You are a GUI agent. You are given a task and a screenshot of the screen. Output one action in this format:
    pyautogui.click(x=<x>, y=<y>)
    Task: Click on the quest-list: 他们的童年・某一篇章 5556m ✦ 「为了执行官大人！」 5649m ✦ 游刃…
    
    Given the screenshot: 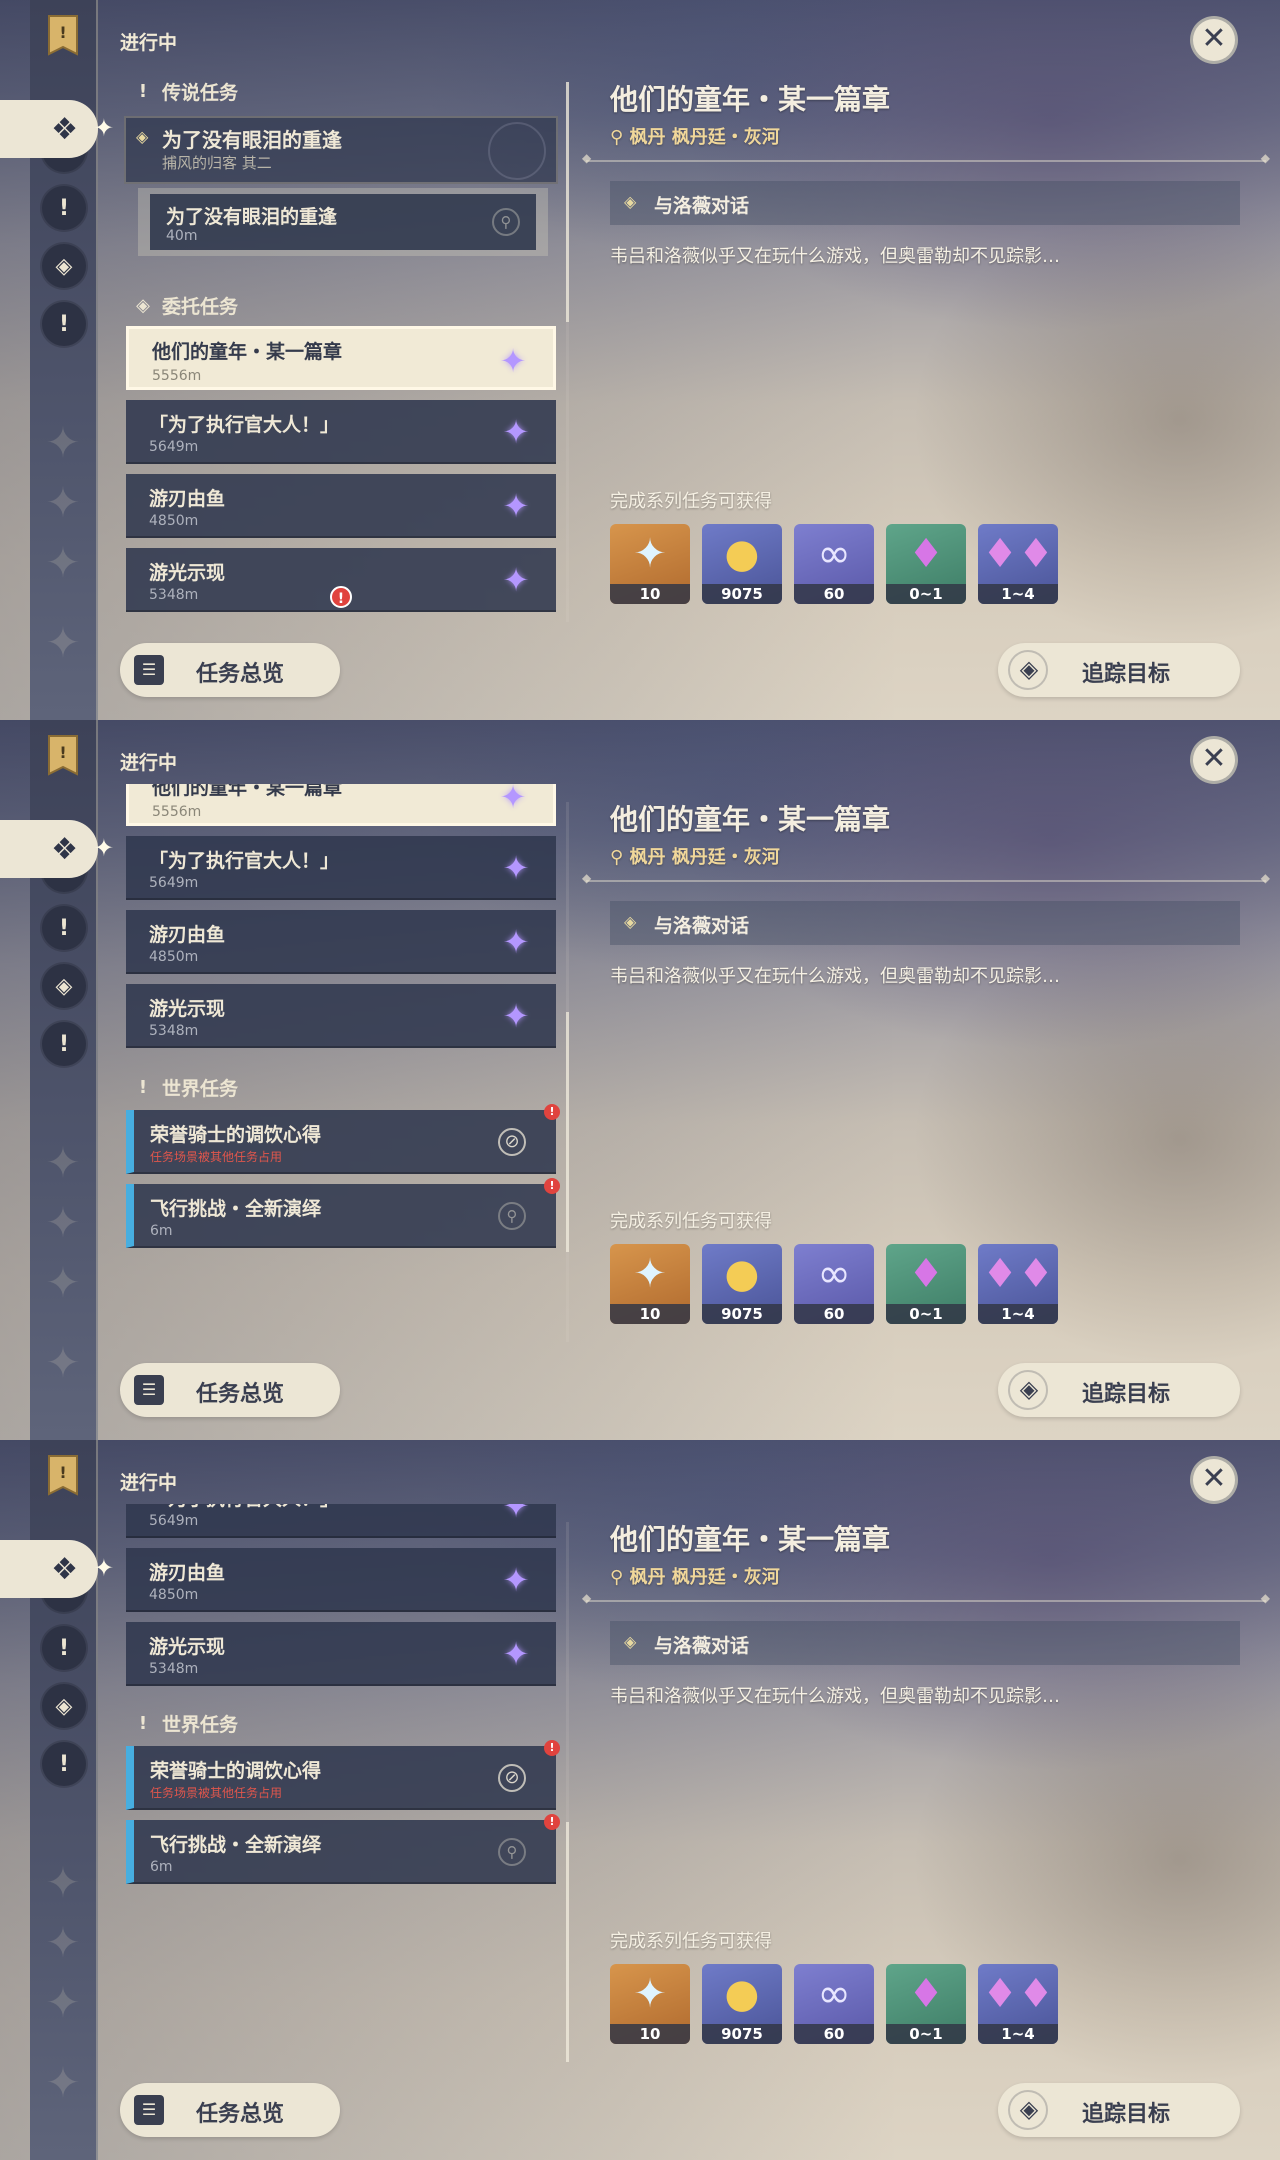 What is the action you would take?
    pyautogui.click(x=342, y=1064)
    